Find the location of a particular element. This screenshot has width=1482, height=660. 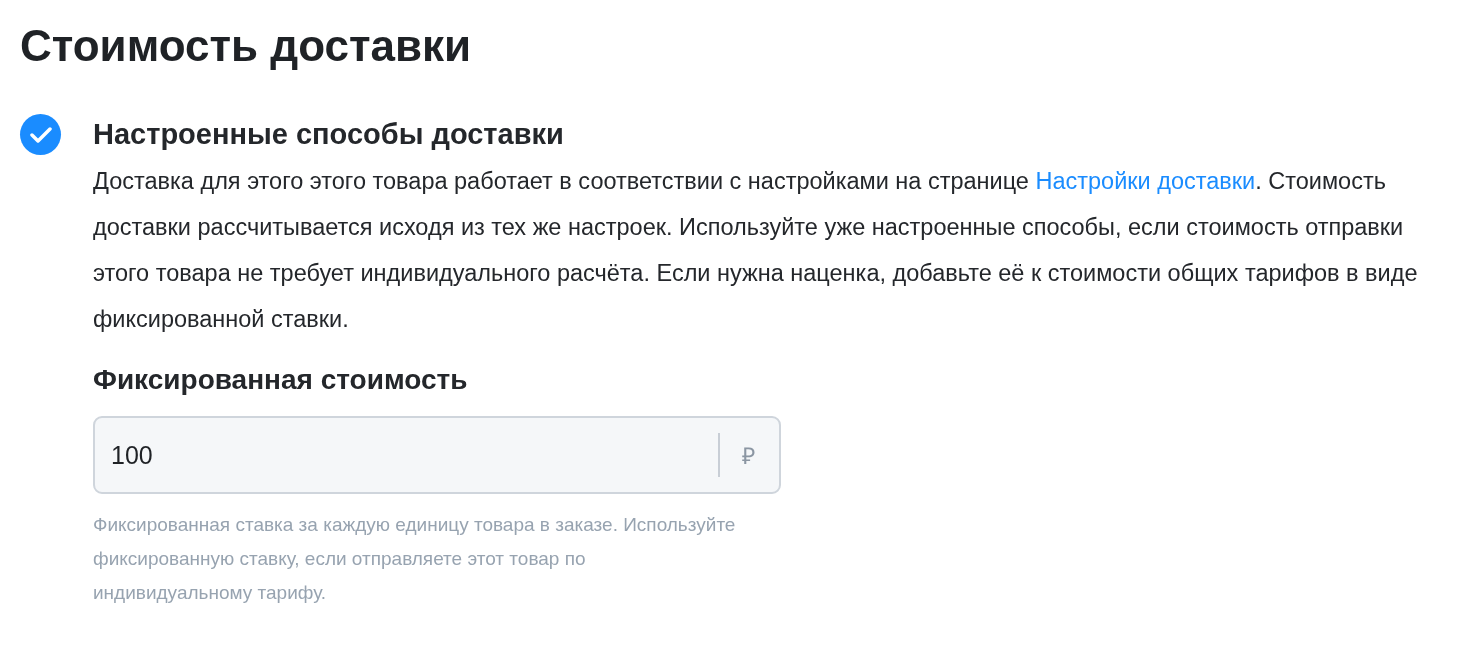

checkbox is located at coordinates (40, 134).